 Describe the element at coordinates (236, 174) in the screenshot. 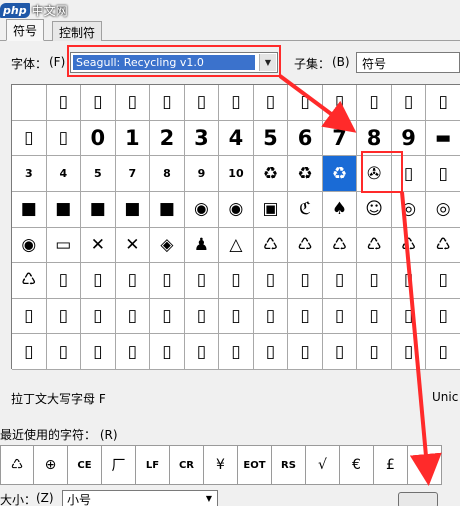

I see `char-cell: 10` at that location.